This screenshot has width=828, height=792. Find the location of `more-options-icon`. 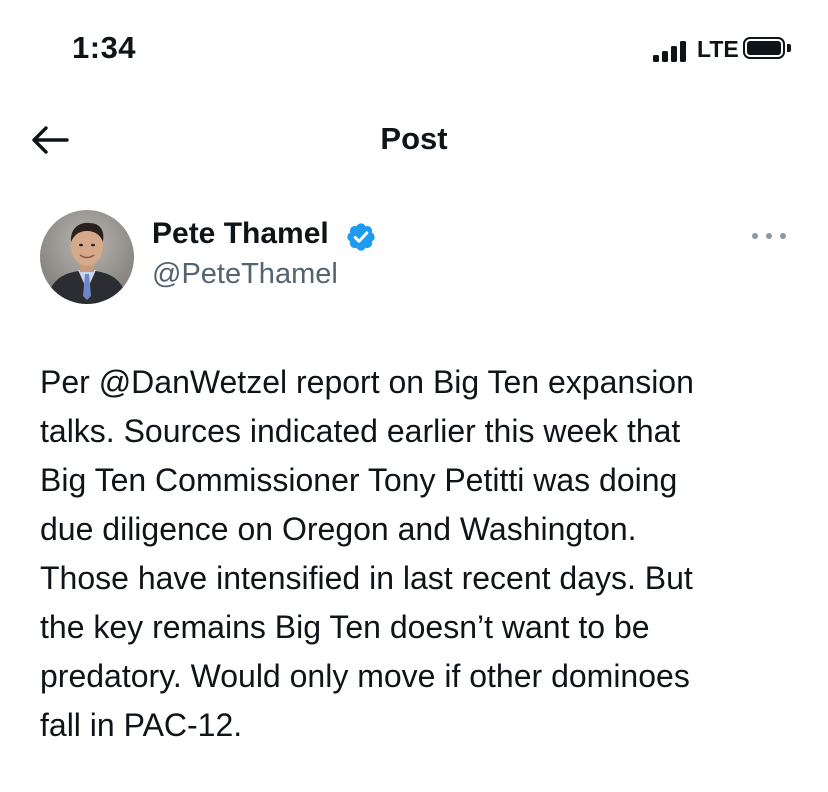

more-options-icon is located at coordinates (769, 236).